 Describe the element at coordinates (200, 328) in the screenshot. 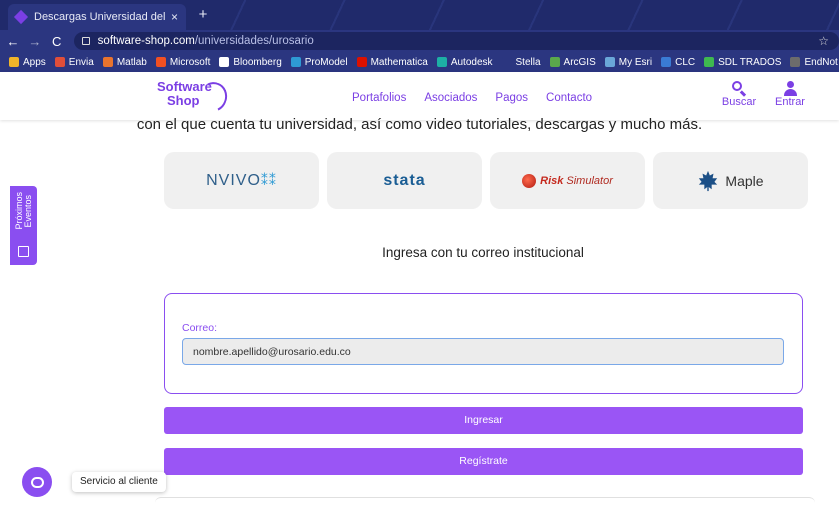

I see `email-label: Correo:` at that location.